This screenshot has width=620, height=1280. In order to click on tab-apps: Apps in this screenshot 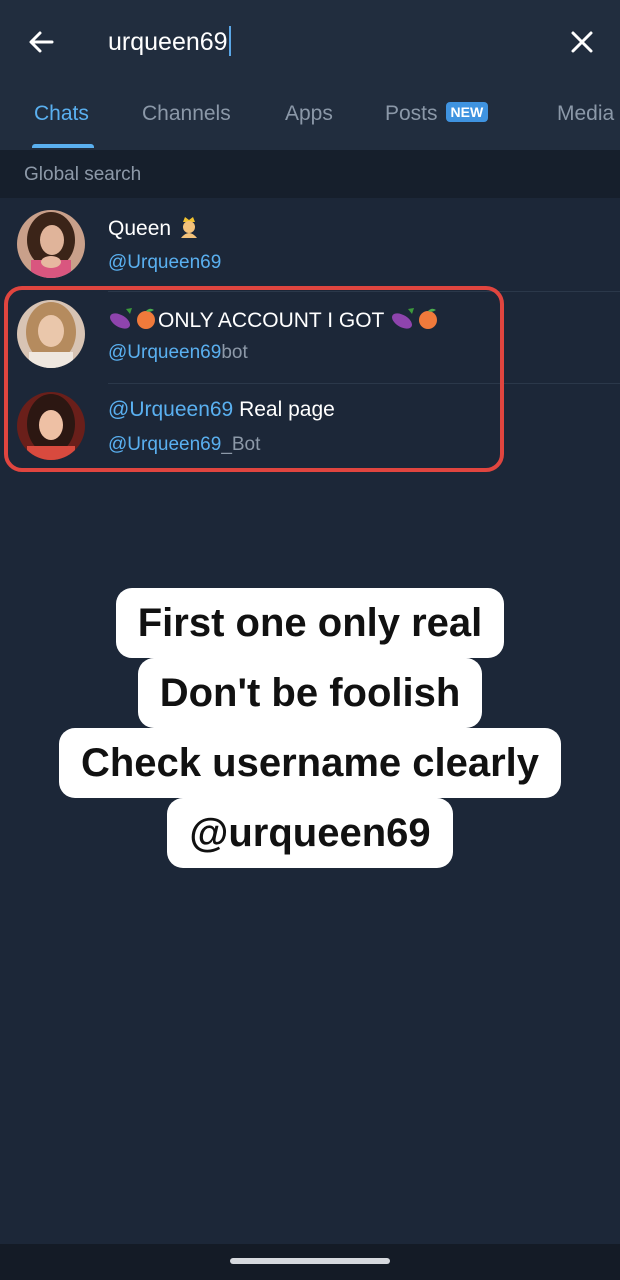, I will do `click(309, 114)`.